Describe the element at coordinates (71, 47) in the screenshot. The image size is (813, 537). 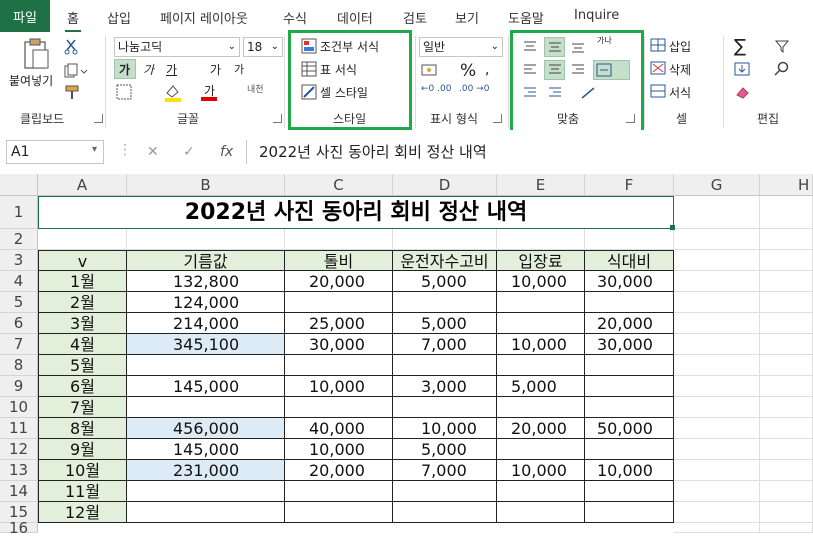
I see `cut-icon` at that location.